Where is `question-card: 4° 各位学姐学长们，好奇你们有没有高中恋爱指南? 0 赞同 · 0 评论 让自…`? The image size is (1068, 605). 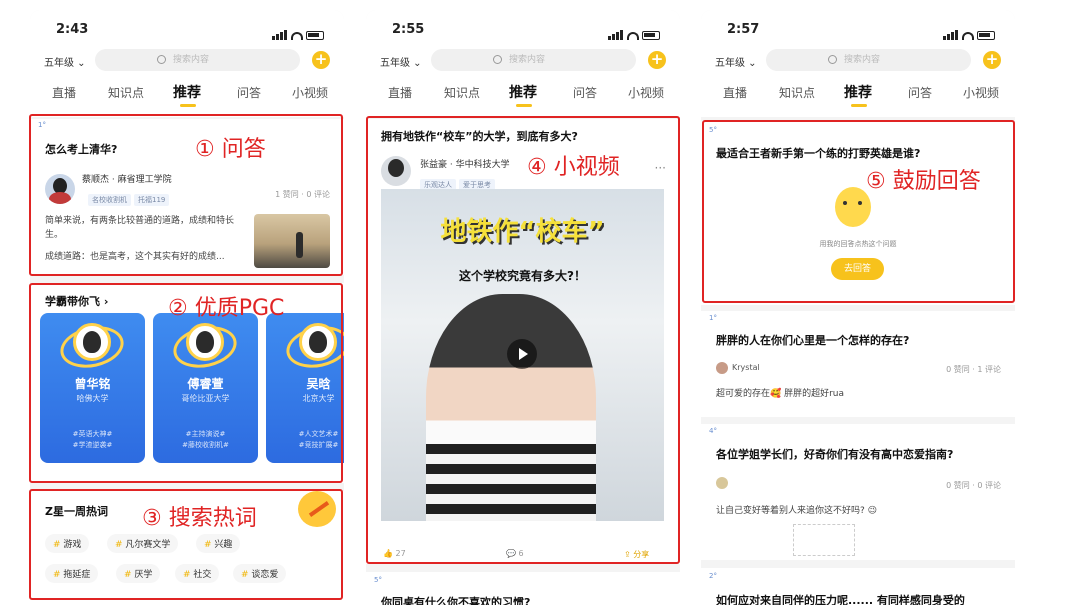
question-card: 4° 各位学姐学长们，好奇你们有没有高中恋爱指南? 0 赞同 · 0 评论 让自… is located at coordinates (858, 492).